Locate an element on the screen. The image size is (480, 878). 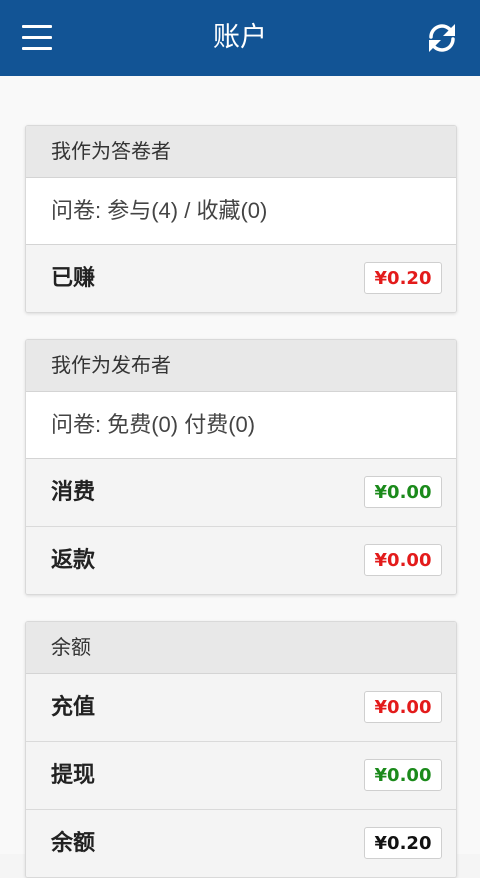
balance-label: 余额 is located at coordinates (73, 843).